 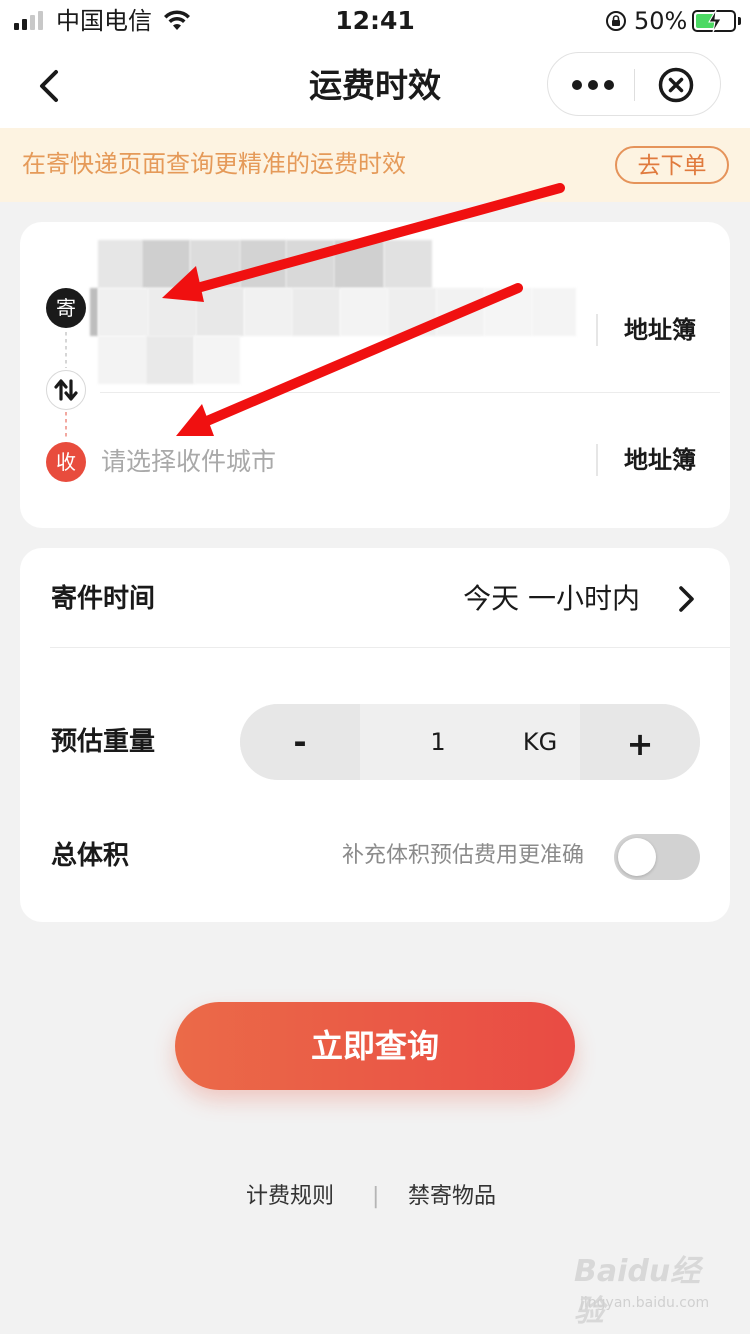 What do you see at coordinates (438, 742) in the screenshot?
I see `weight-value: 1` at bounding box center [438, 742].